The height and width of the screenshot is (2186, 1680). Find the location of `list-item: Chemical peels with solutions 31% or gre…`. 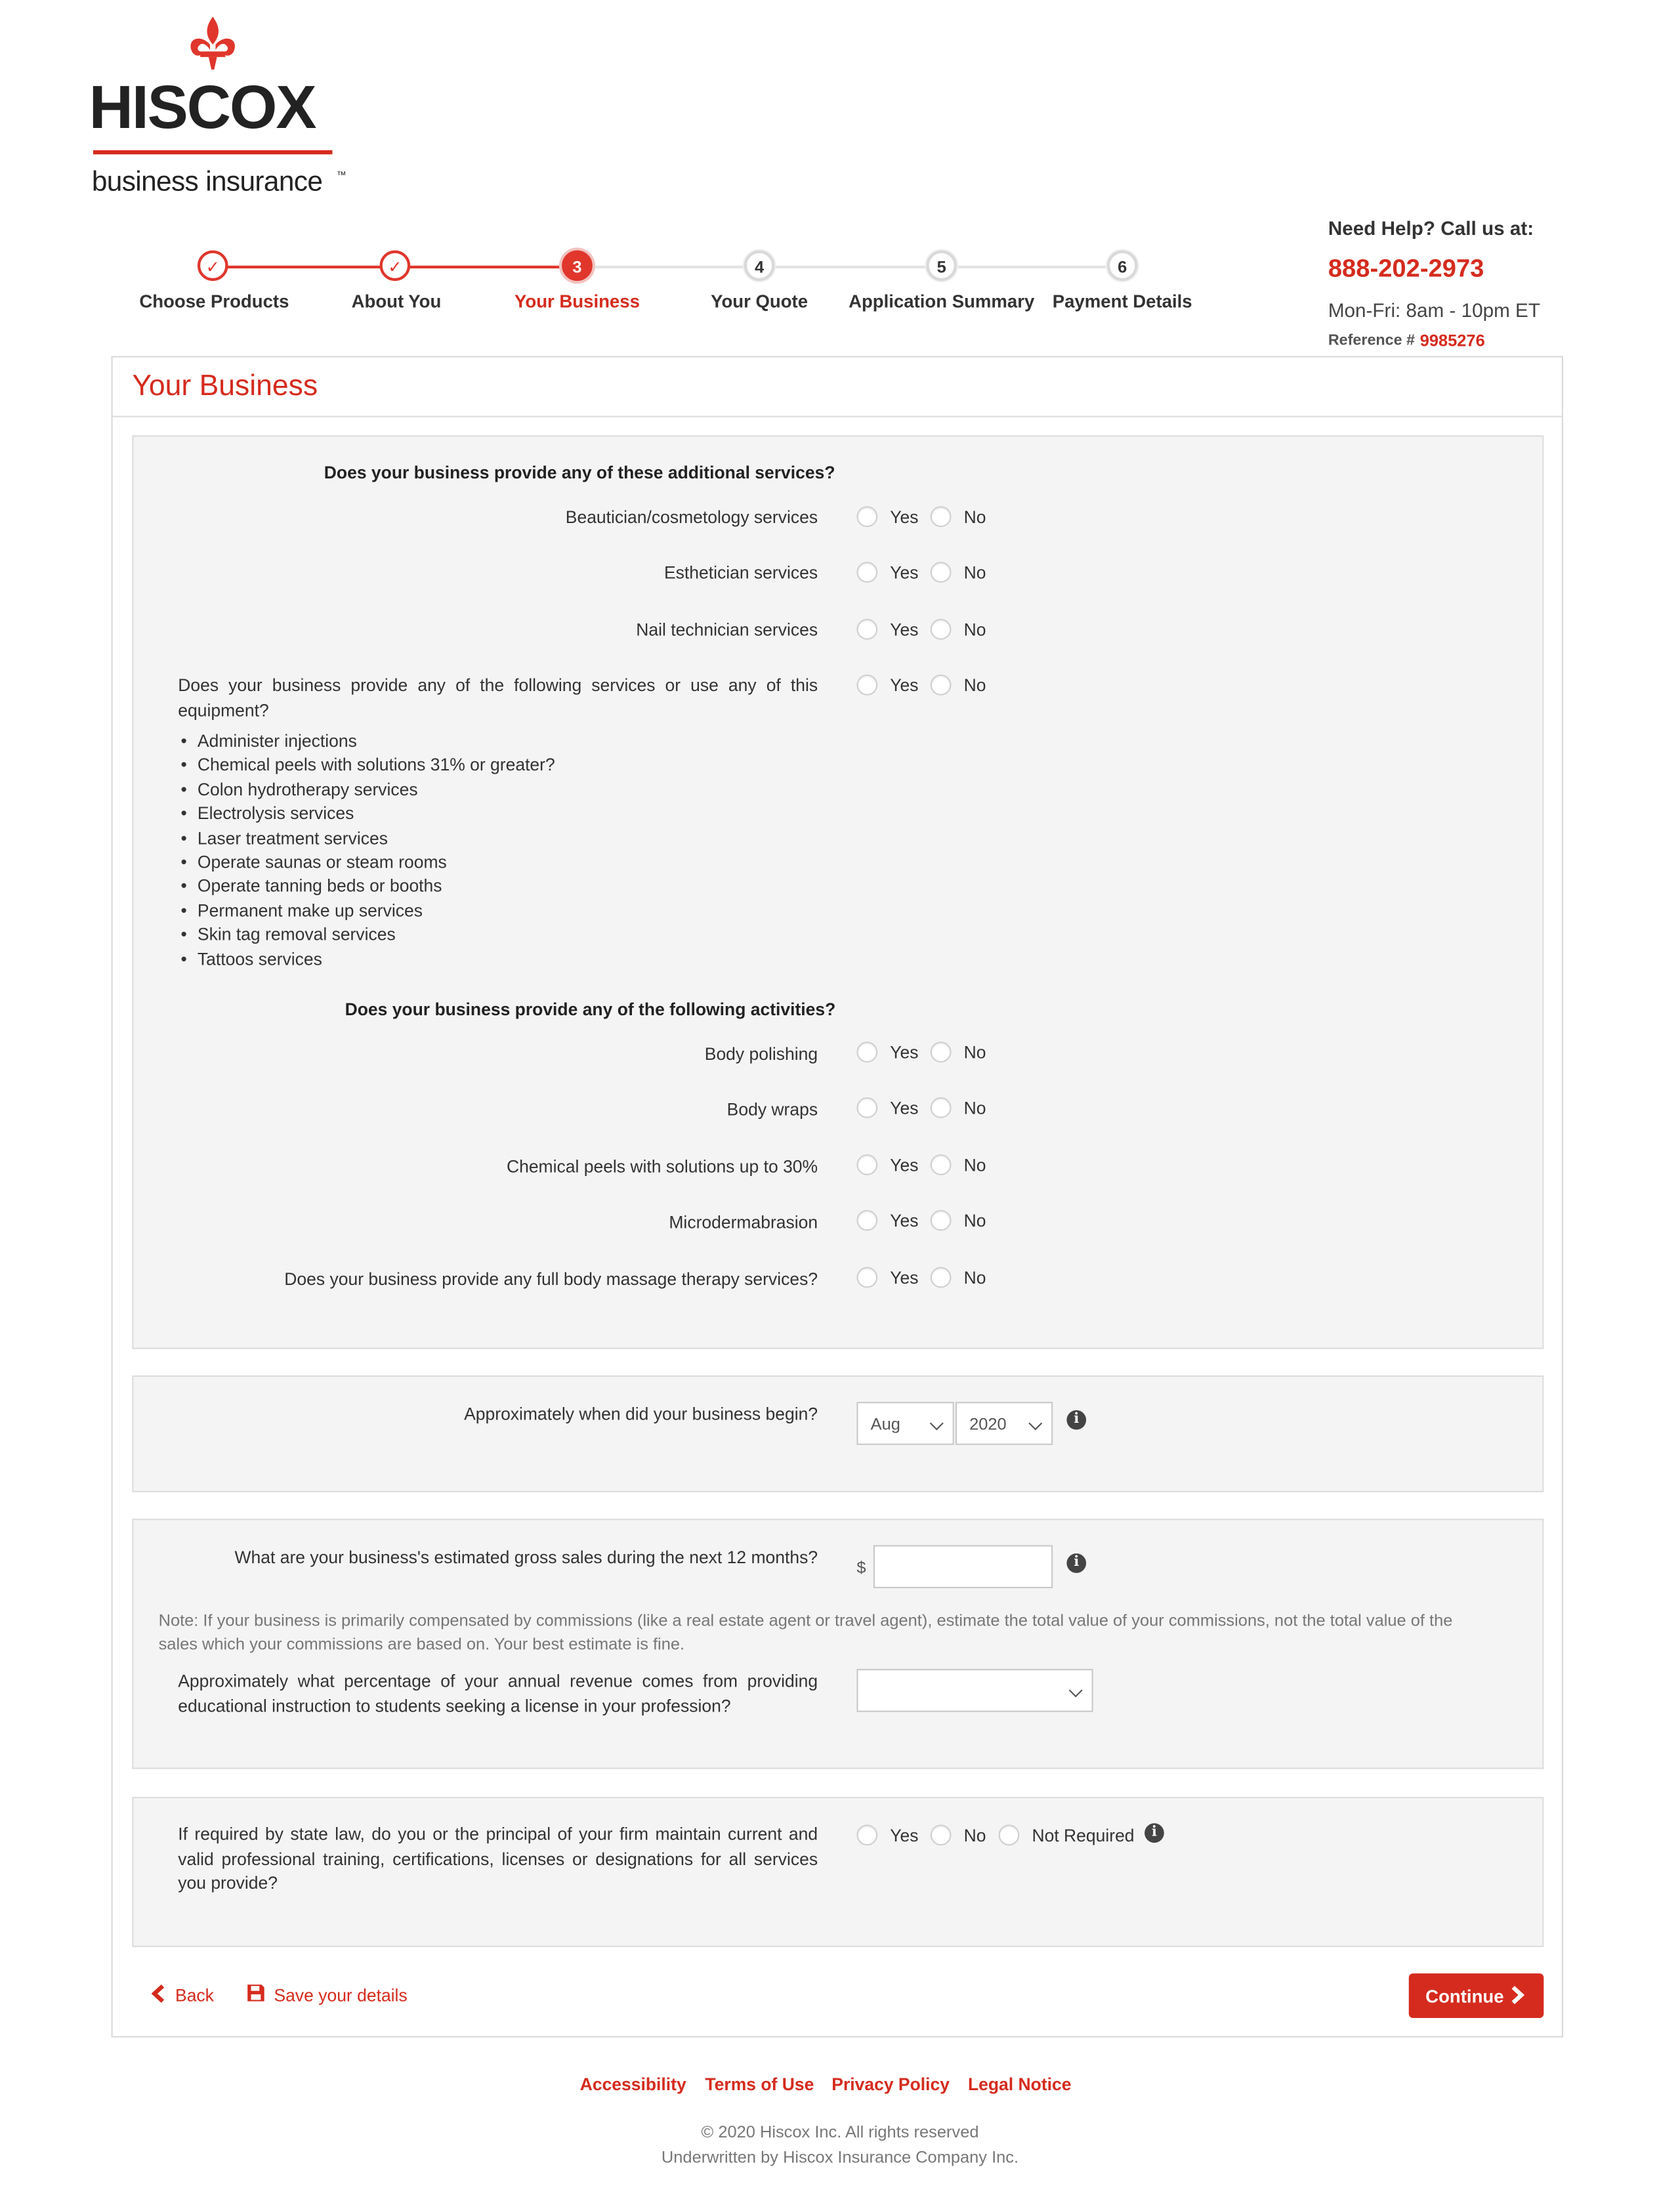

list-item: Chemical peels with solutions 31% or gre… is located at coordinates (367, 767).